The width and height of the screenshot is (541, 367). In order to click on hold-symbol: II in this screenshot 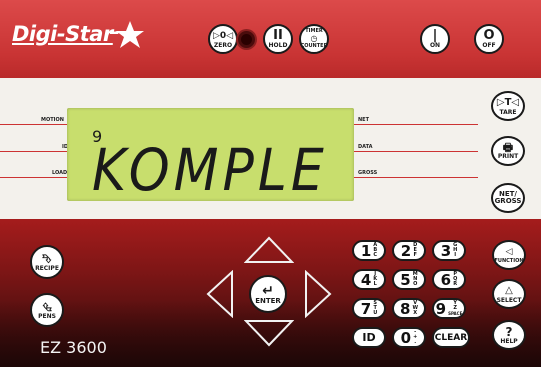, I will do `click(278, 35)`.